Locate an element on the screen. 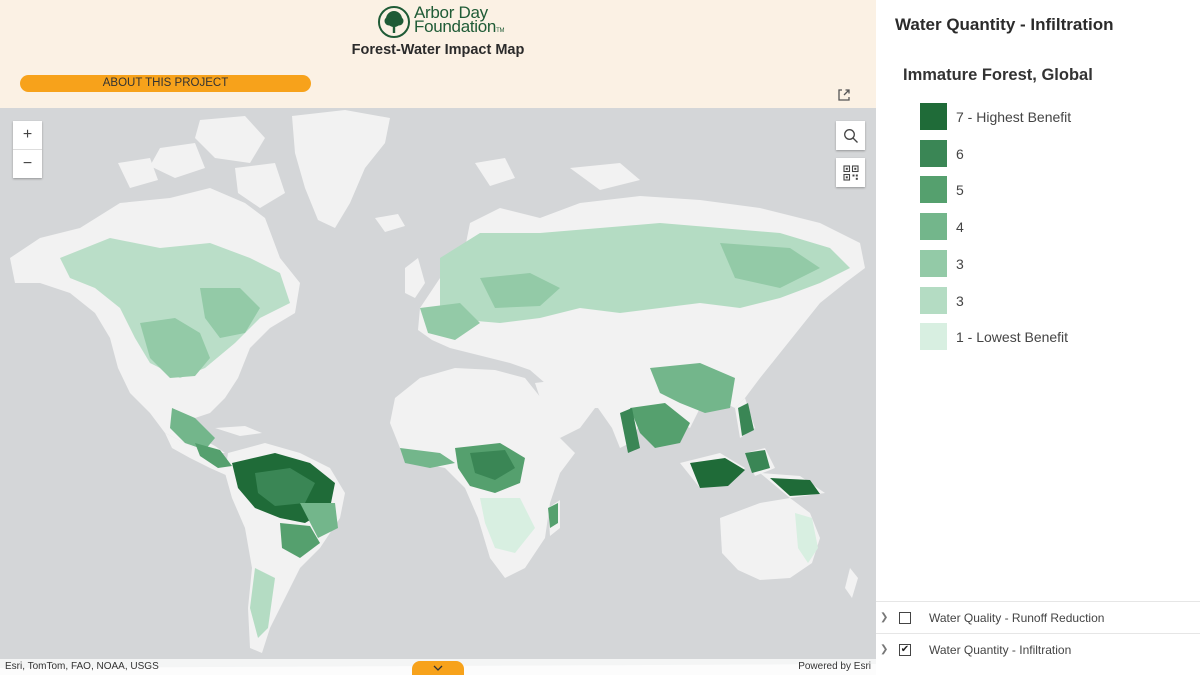  legend-label: 5 is located at coordinates (960, 189).